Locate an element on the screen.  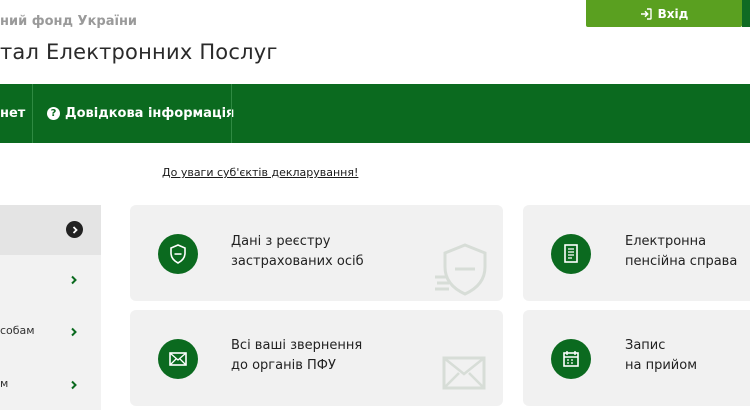
card-electronic-pension-file: Електронна пенсійна справа is located at coordinates (636, 253).